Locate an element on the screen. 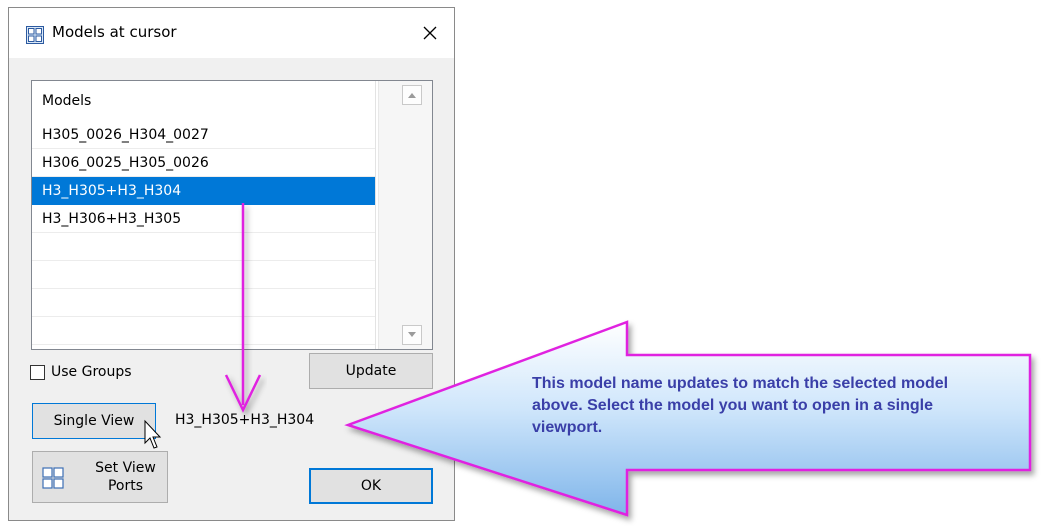 The image size is (1041, 527). pointer-arrow is located at coordinates (243, 308).